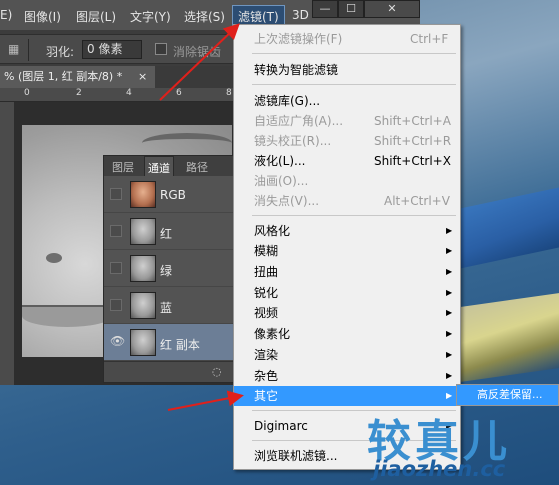 This screenshot has height=485, width=559. What do you see at coordinates (429, 39) in the screenshot?
I see `menu-item-shortcut: Ctrl+F` at bounding box center [429, 39].